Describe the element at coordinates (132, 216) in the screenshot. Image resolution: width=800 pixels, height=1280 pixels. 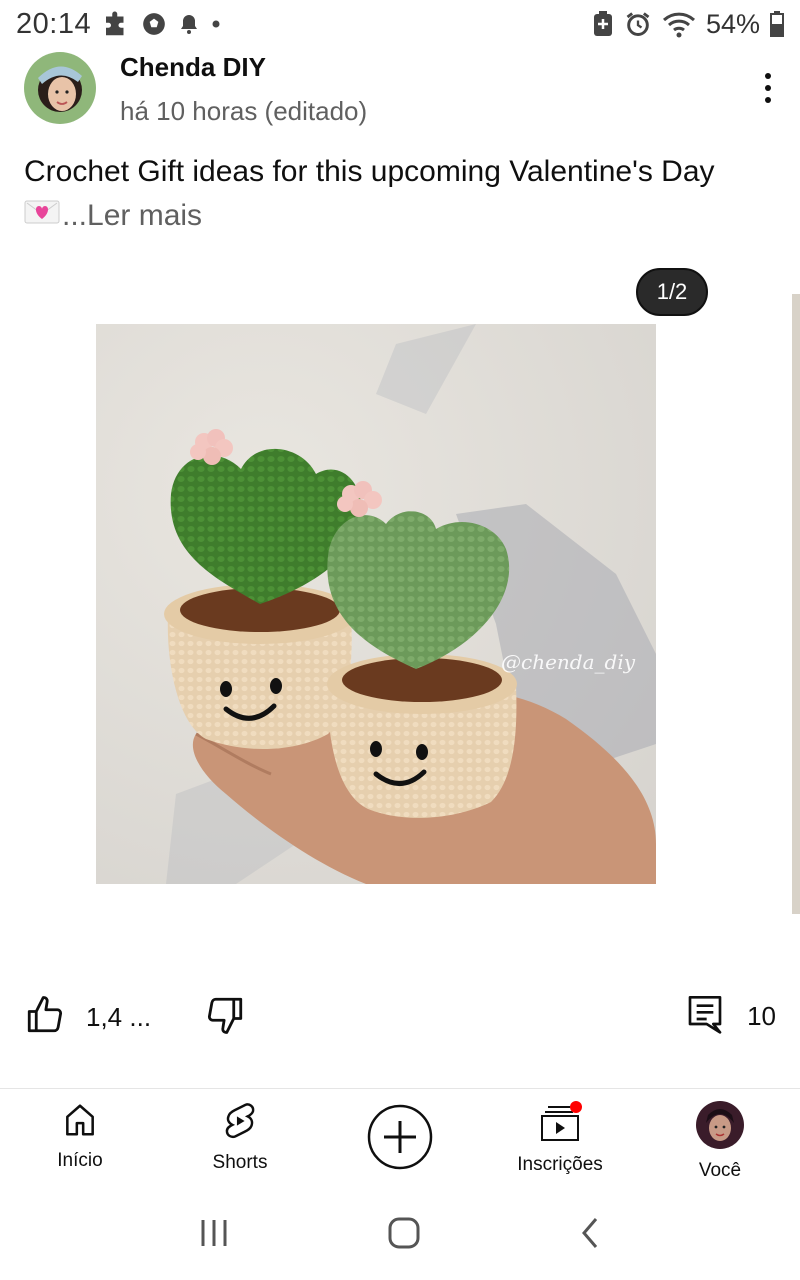
I see `read-more-link: ...Ler mais` at that location.